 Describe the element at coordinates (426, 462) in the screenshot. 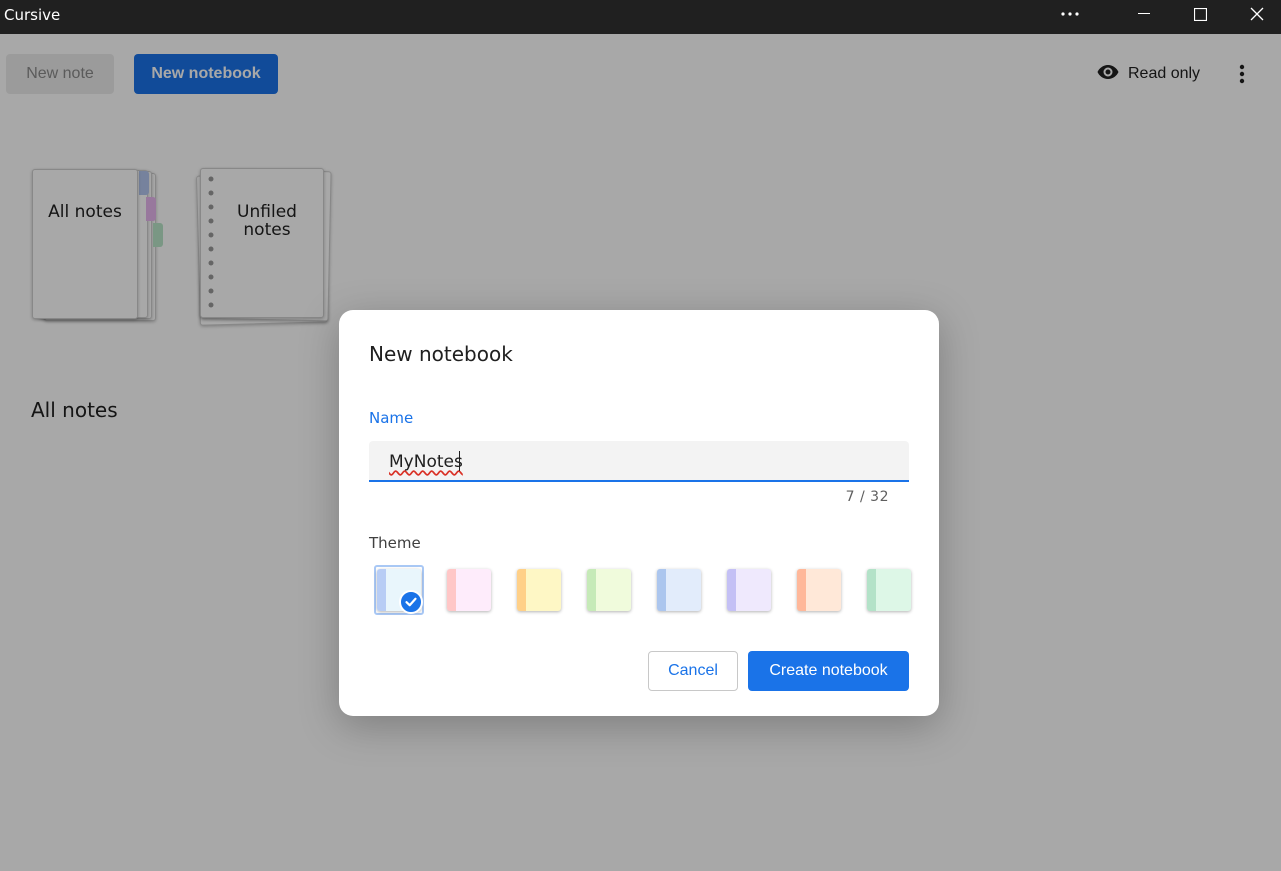

I see `name-input-value: MyNotes` at that location.